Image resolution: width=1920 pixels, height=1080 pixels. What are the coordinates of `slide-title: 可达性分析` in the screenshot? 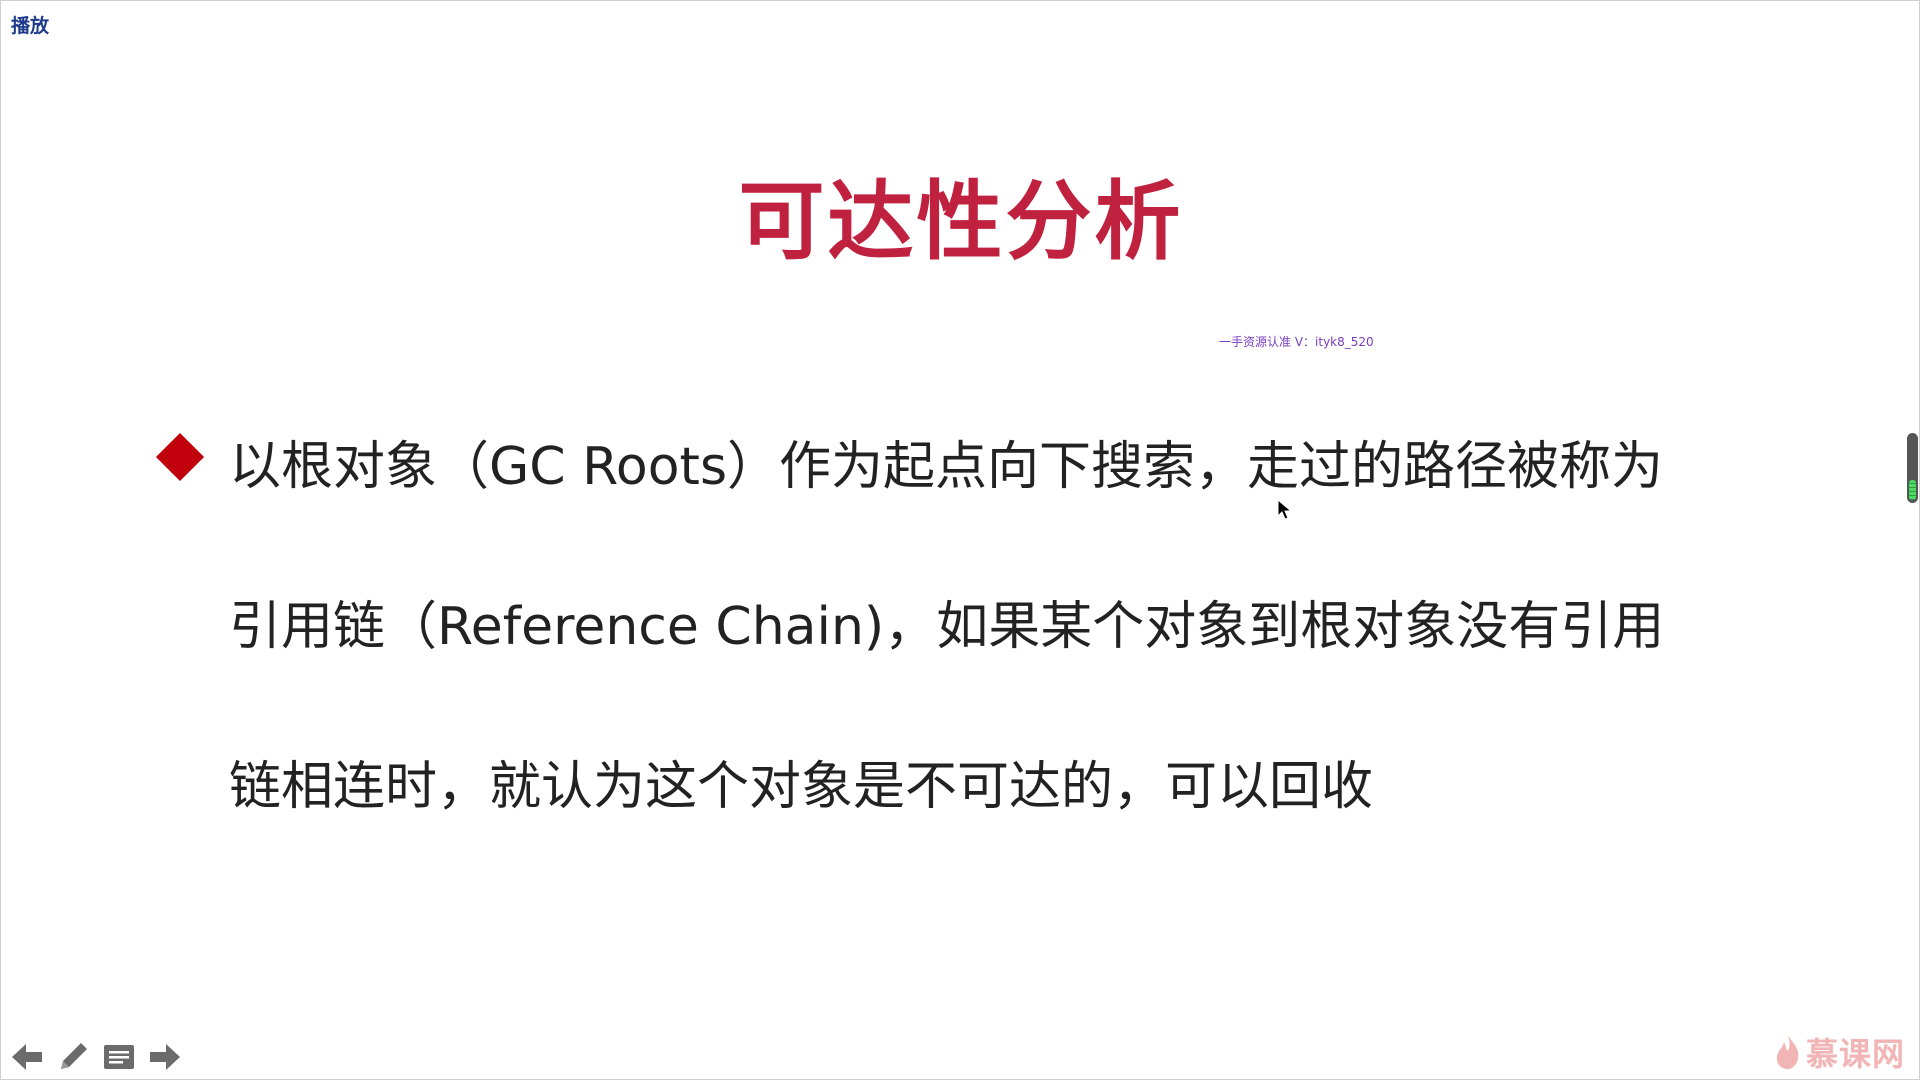 It's located at (961, 222).